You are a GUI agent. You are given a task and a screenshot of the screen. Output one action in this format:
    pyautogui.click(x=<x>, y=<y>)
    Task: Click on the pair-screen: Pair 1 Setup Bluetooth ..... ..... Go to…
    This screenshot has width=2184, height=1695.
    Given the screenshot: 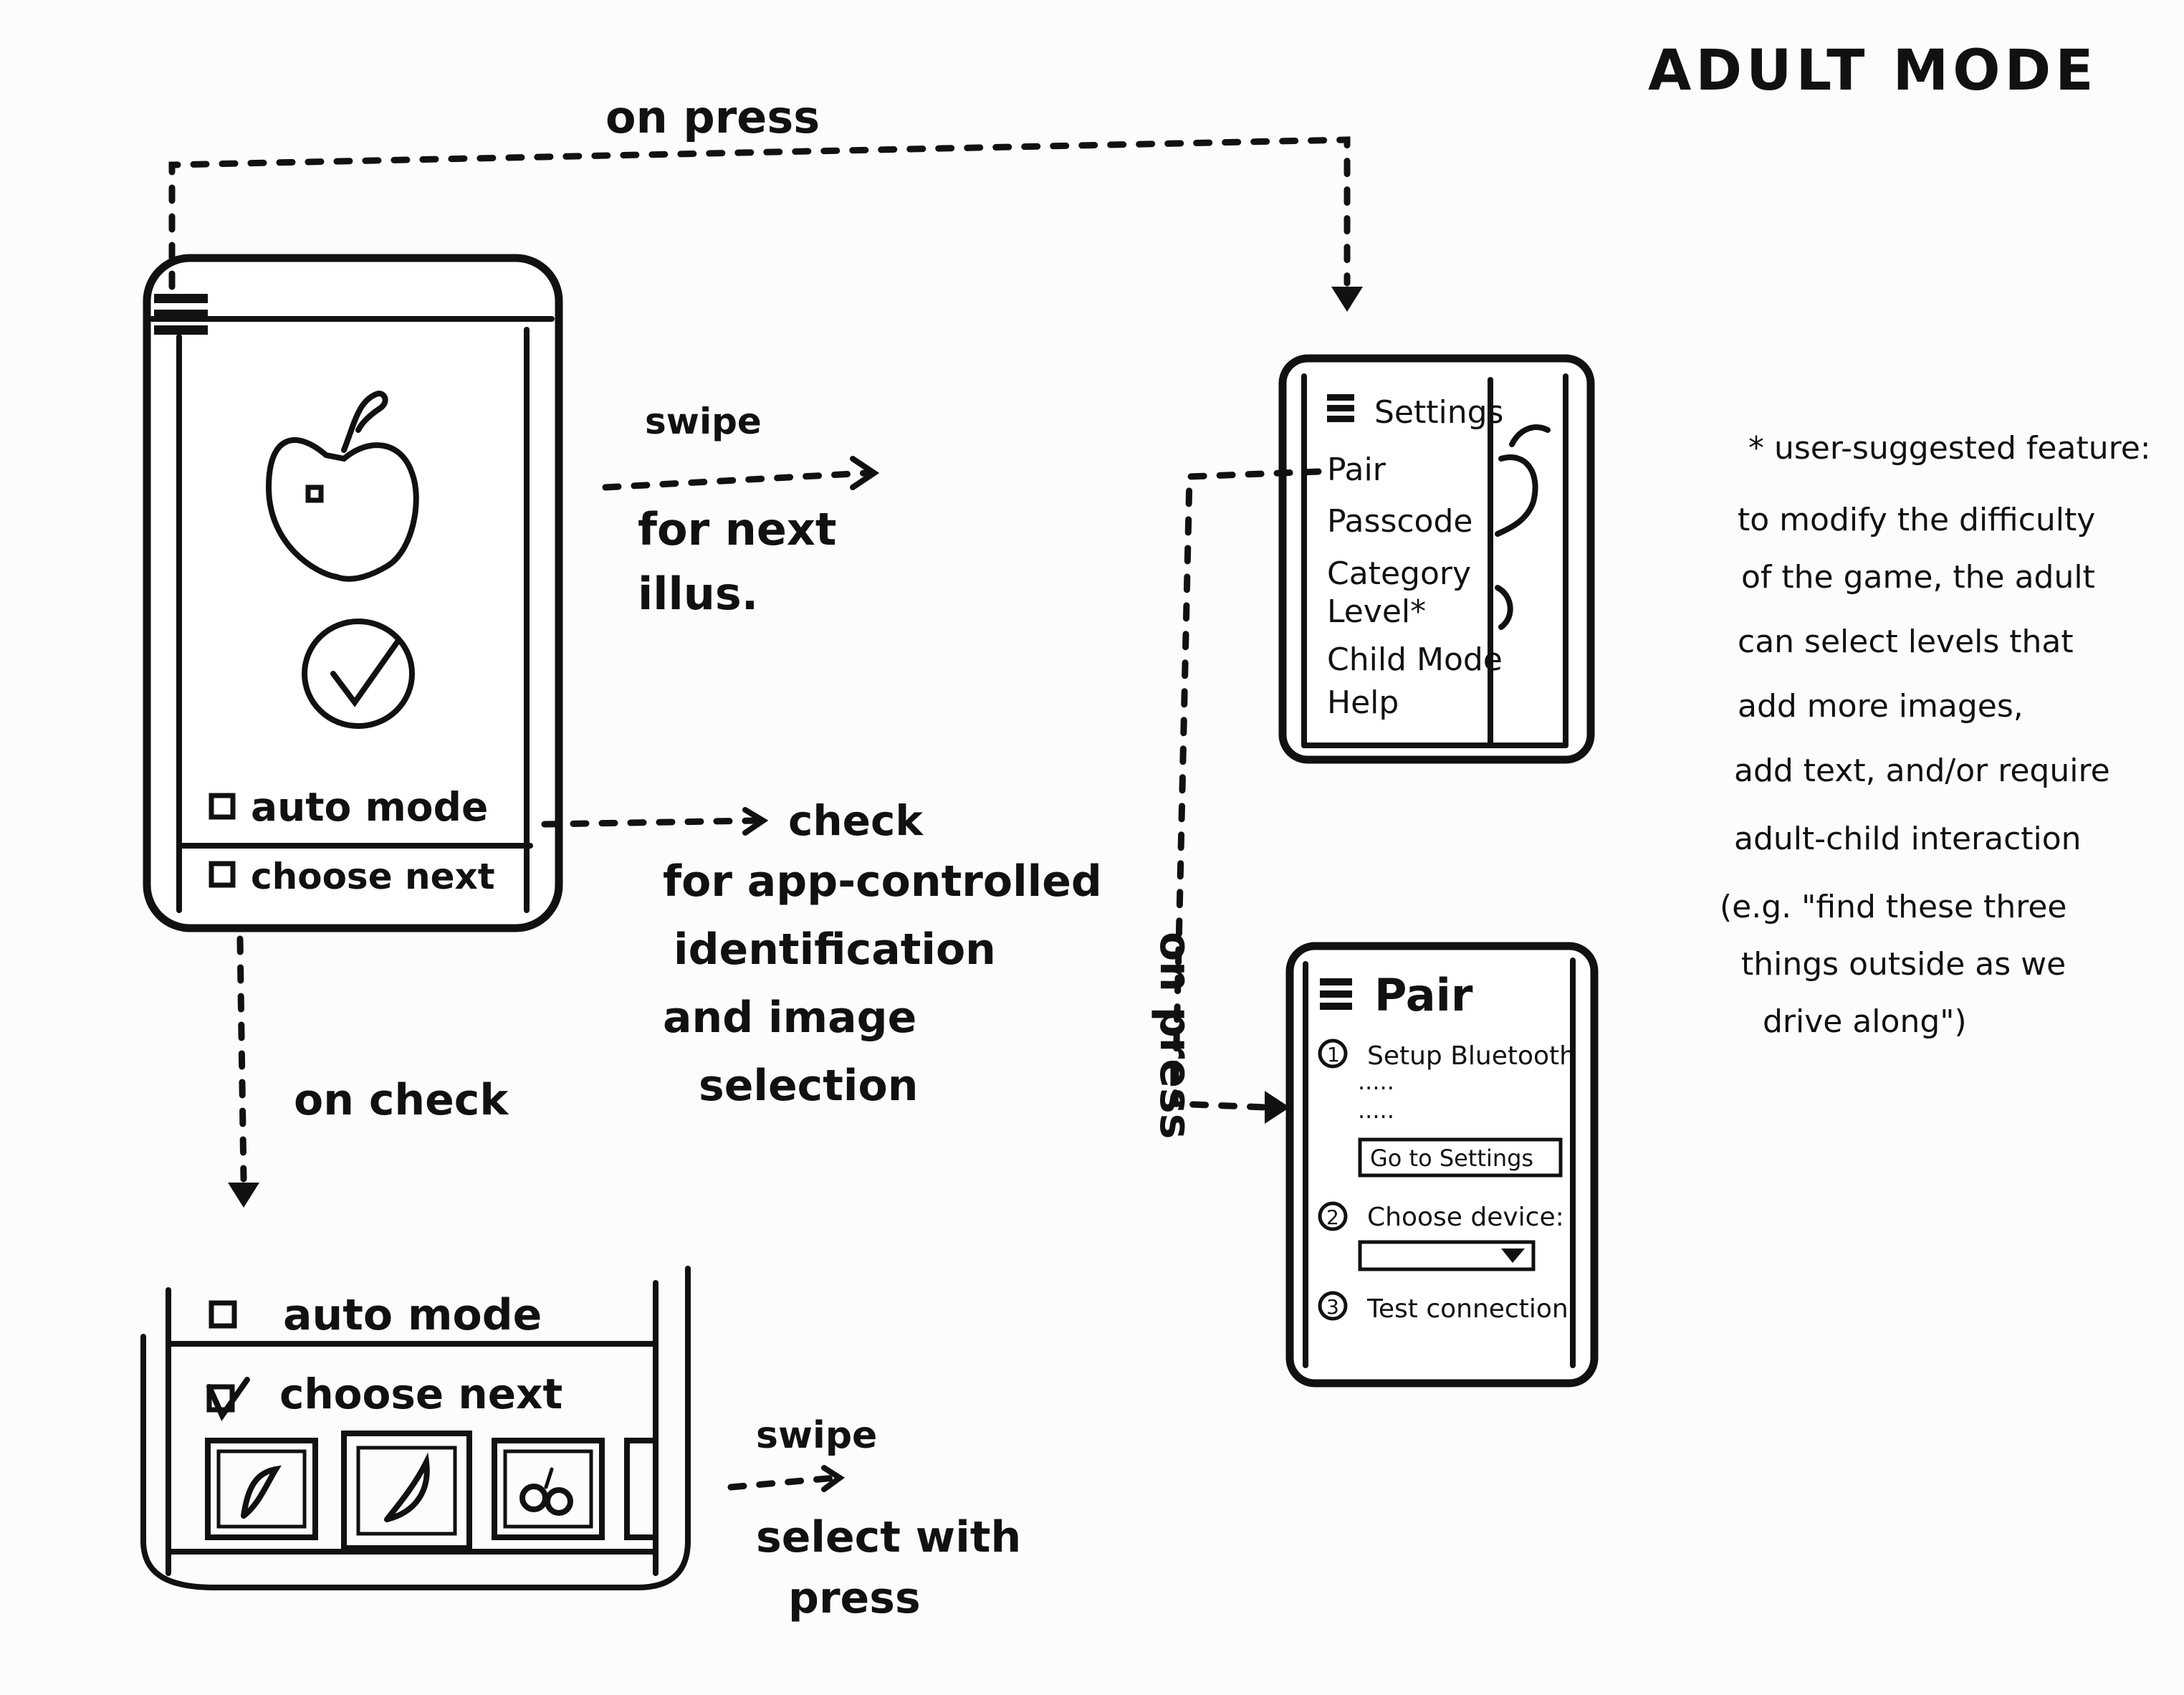 What is the action you would take?
    pyautogui.click(x=1442, y=1165)
    